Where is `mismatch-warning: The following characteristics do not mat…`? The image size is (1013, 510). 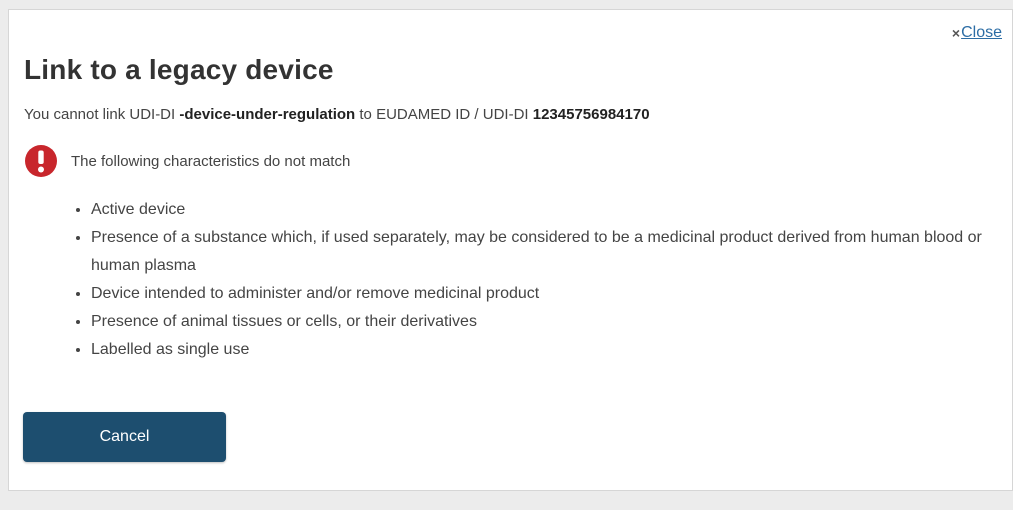
mismatch-warning: The following characteristics do not mat… is located at coordinates (187, 161).